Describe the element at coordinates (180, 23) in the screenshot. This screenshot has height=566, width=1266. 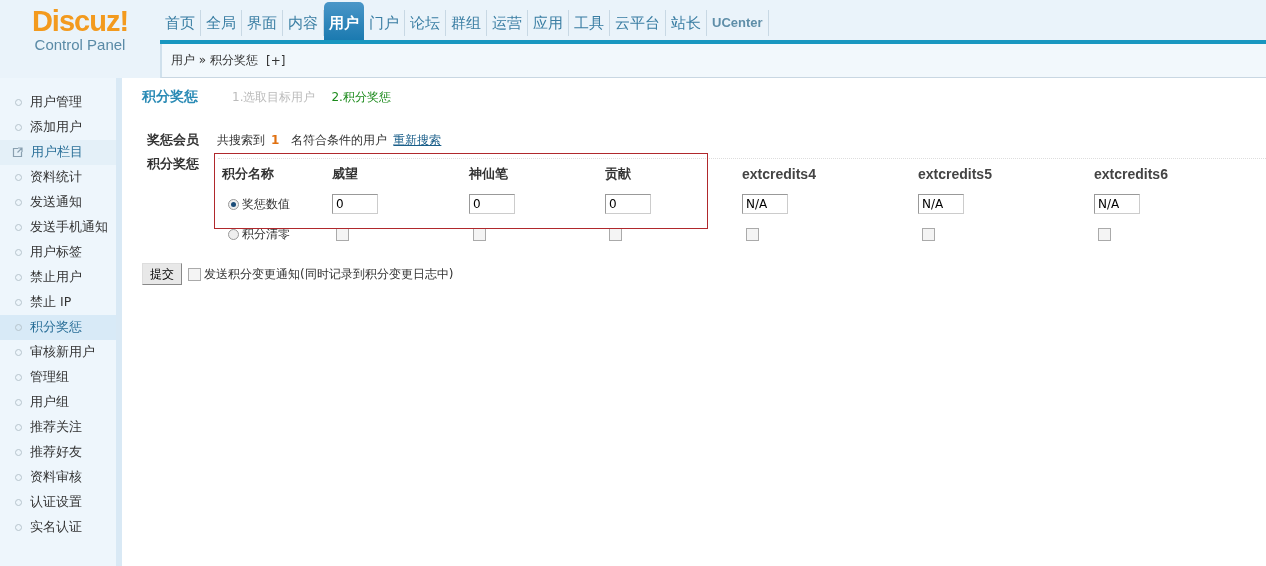
I see `nav-tab: 首页` at that location.